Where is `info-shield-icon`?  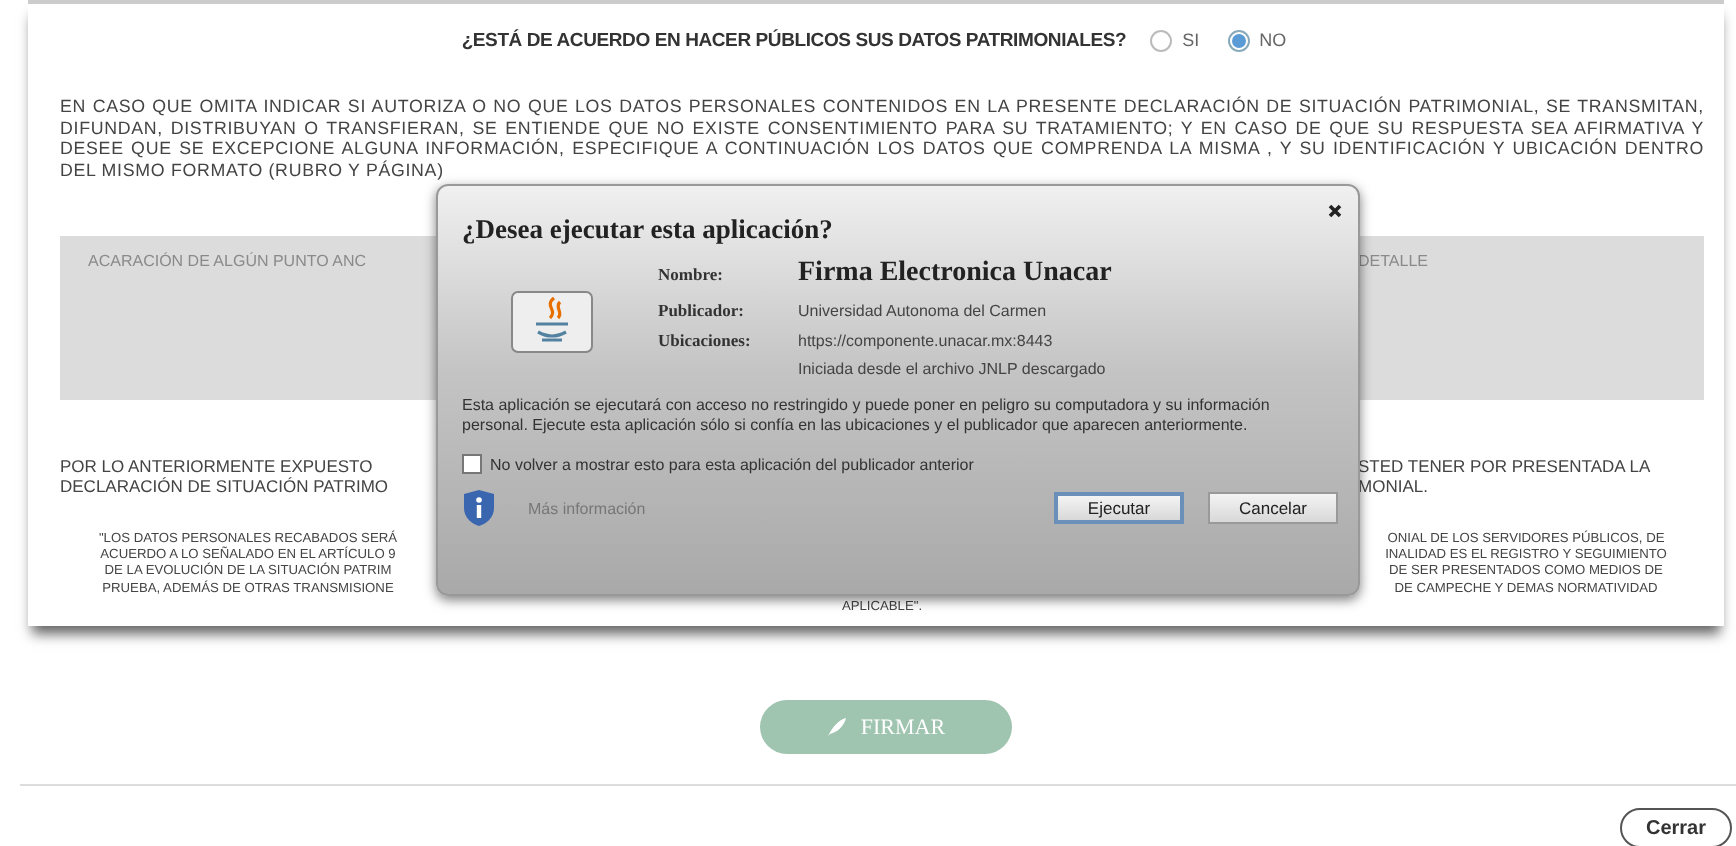 info-shield-icon is located at coordinates (479, 508).